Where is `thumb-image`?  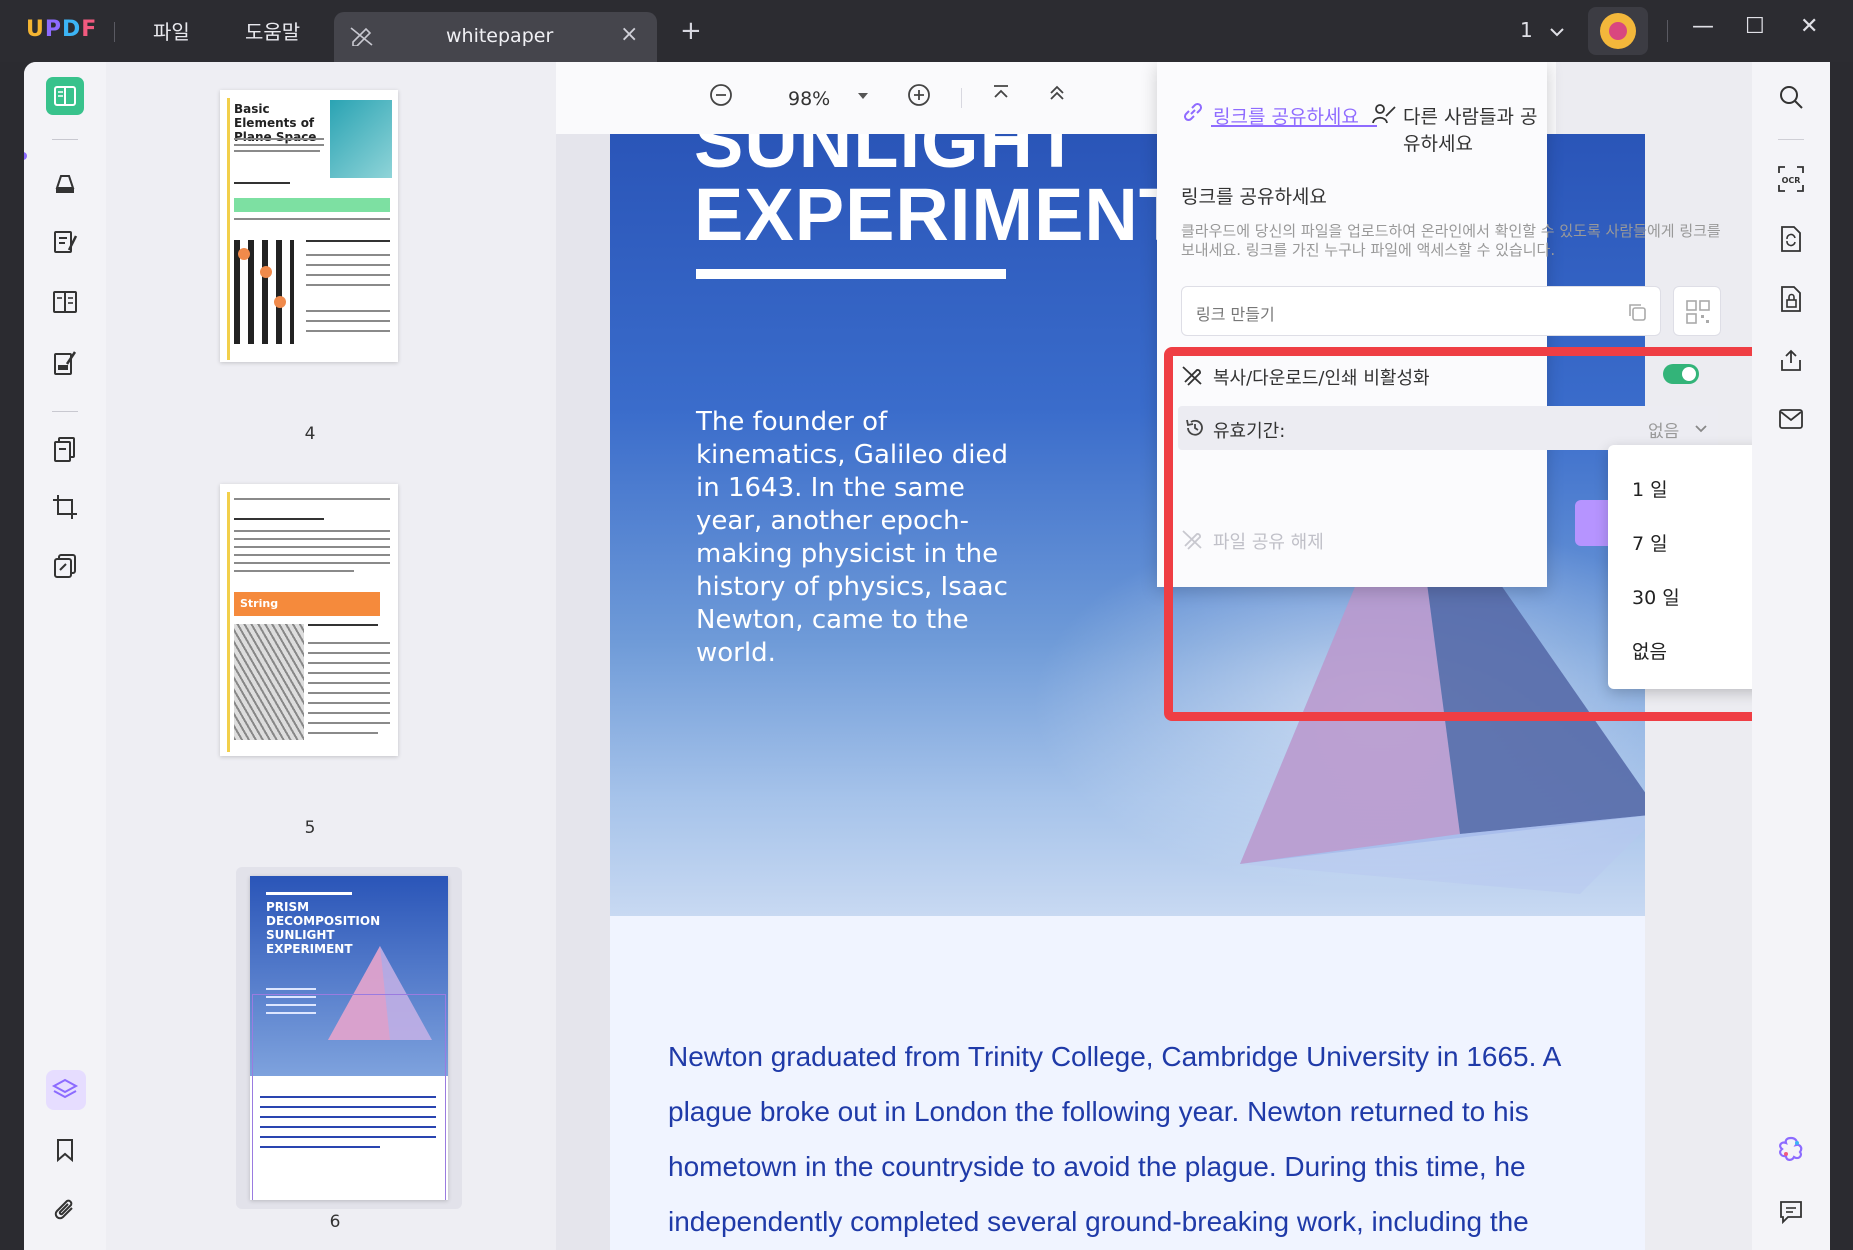
thumb-image is located at coordinates (269, 682).